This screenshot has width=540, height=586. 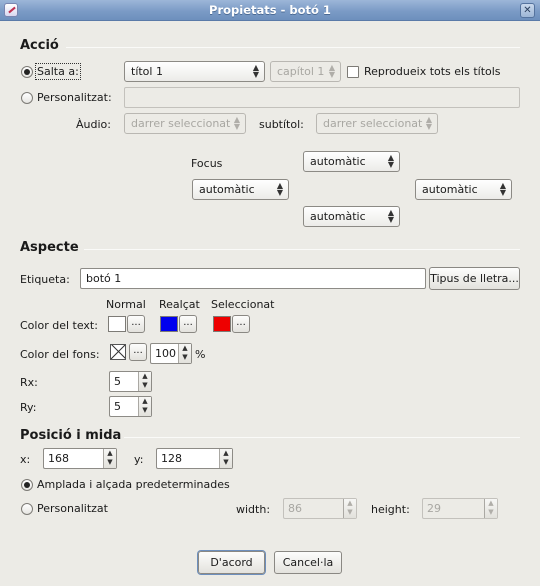 What do you see at coordinates (39, 45) in the screenshot?
I see `section-heading-accio: Acció` at bounding box center [39, 45].